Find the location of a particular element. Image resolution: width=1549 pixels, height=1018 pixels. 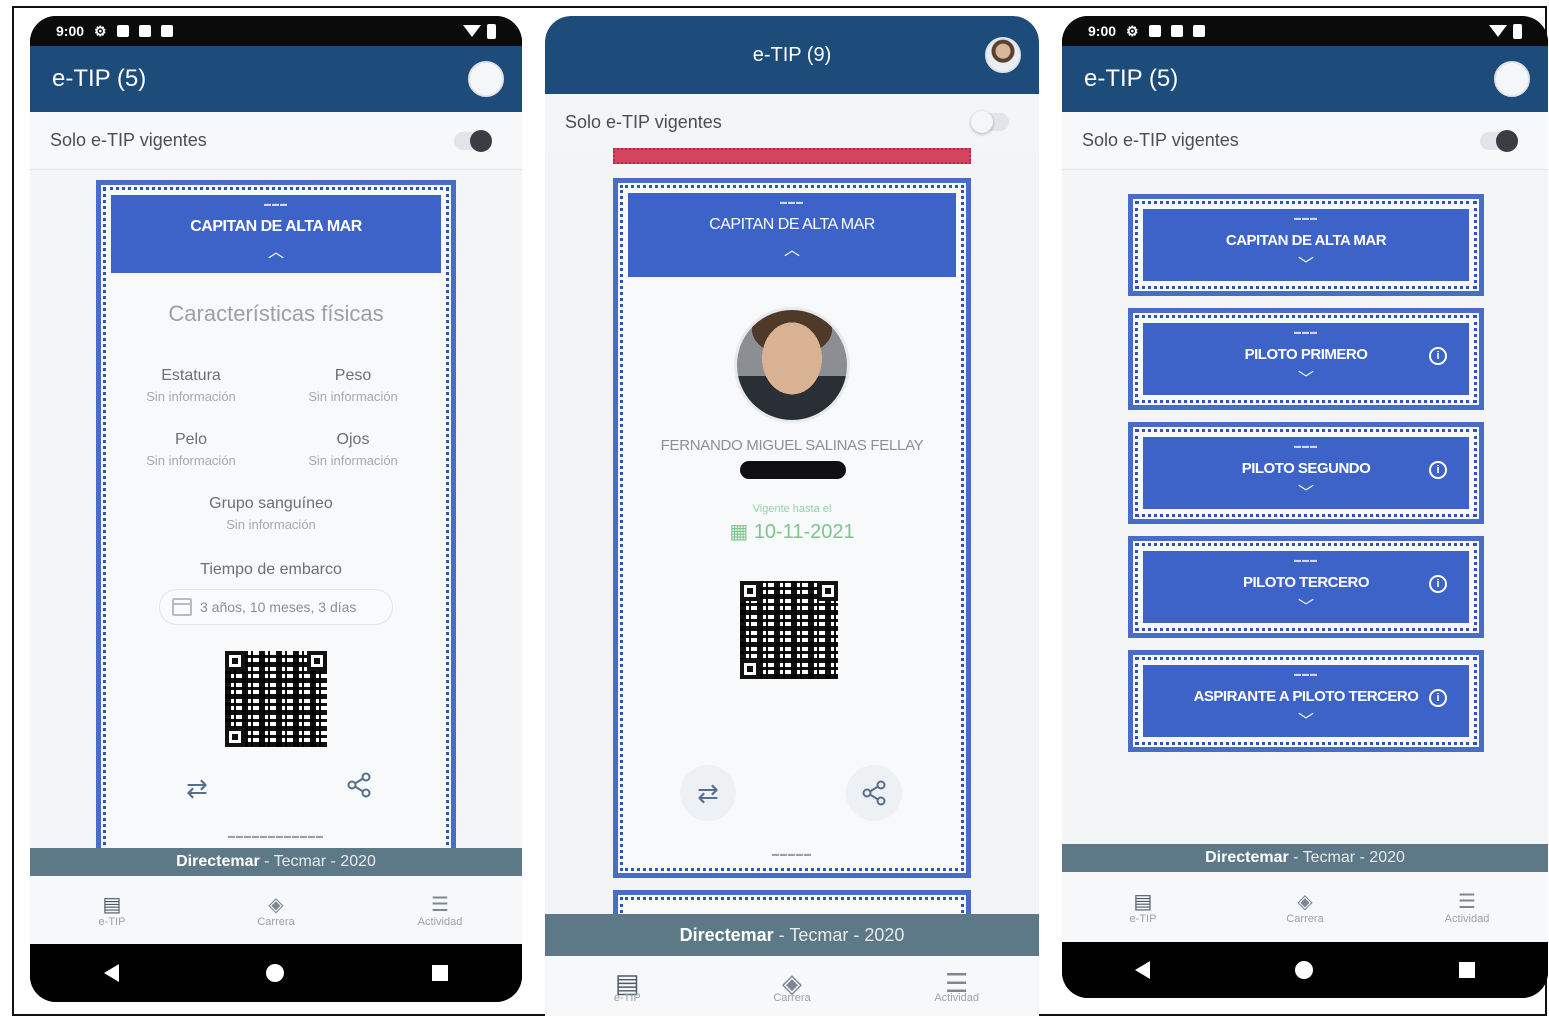

card-rank: CAPITAN DE ALTA MAR is located at coordinates (1306, 240).